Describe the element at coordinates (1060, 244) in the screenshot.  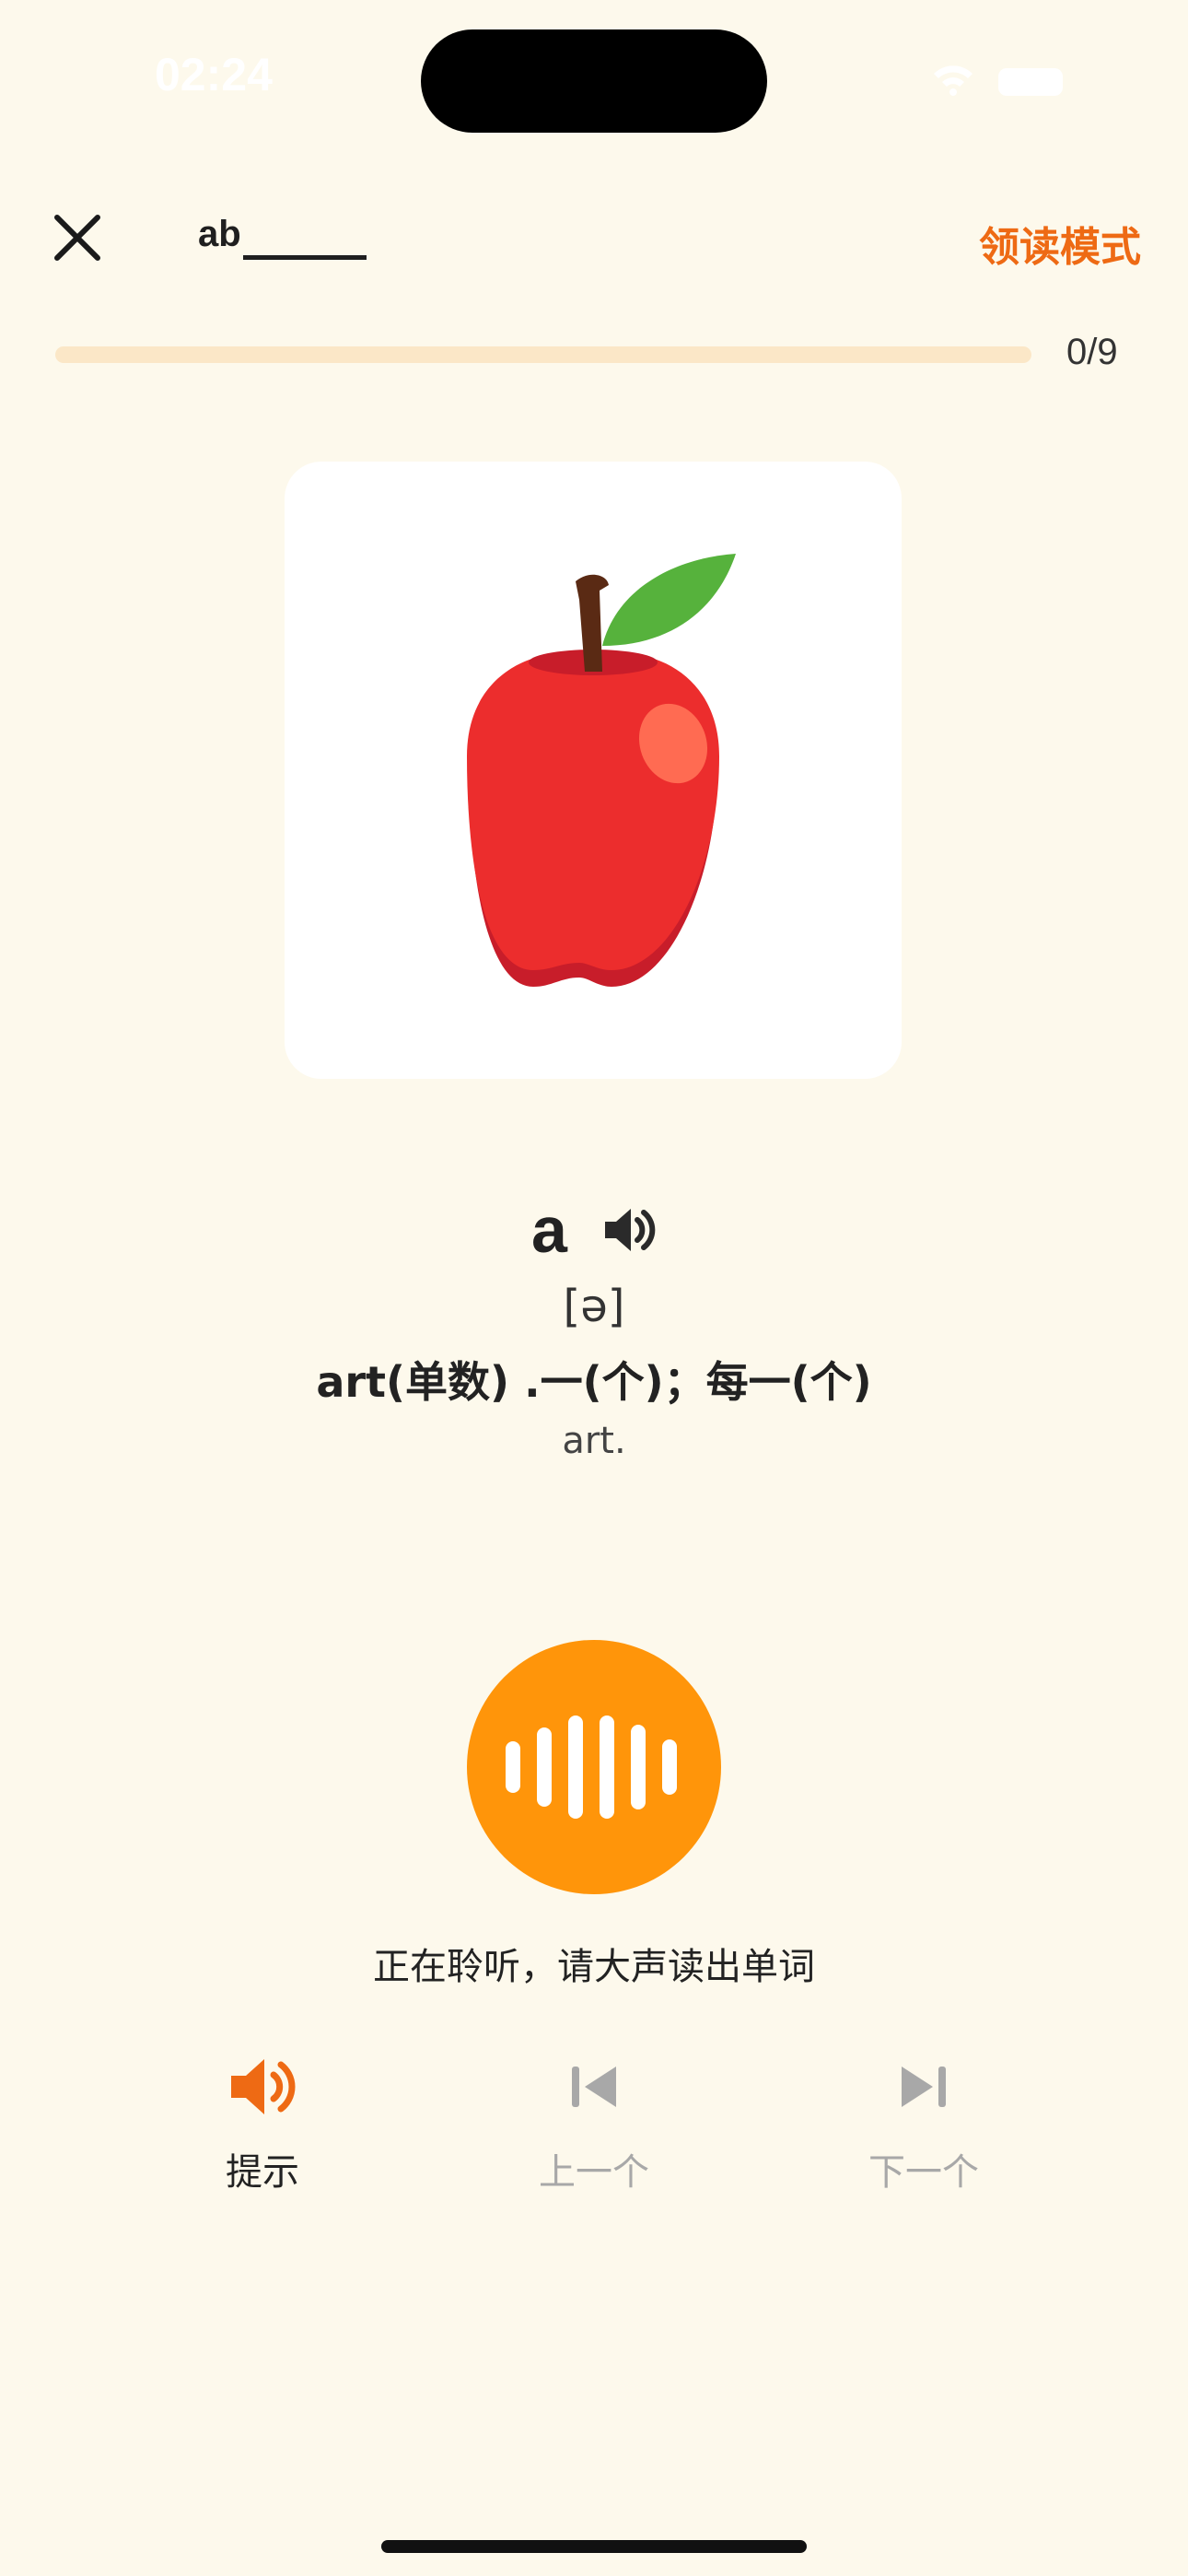
I see `follow-read-mode-button: 领读模式` at that location.